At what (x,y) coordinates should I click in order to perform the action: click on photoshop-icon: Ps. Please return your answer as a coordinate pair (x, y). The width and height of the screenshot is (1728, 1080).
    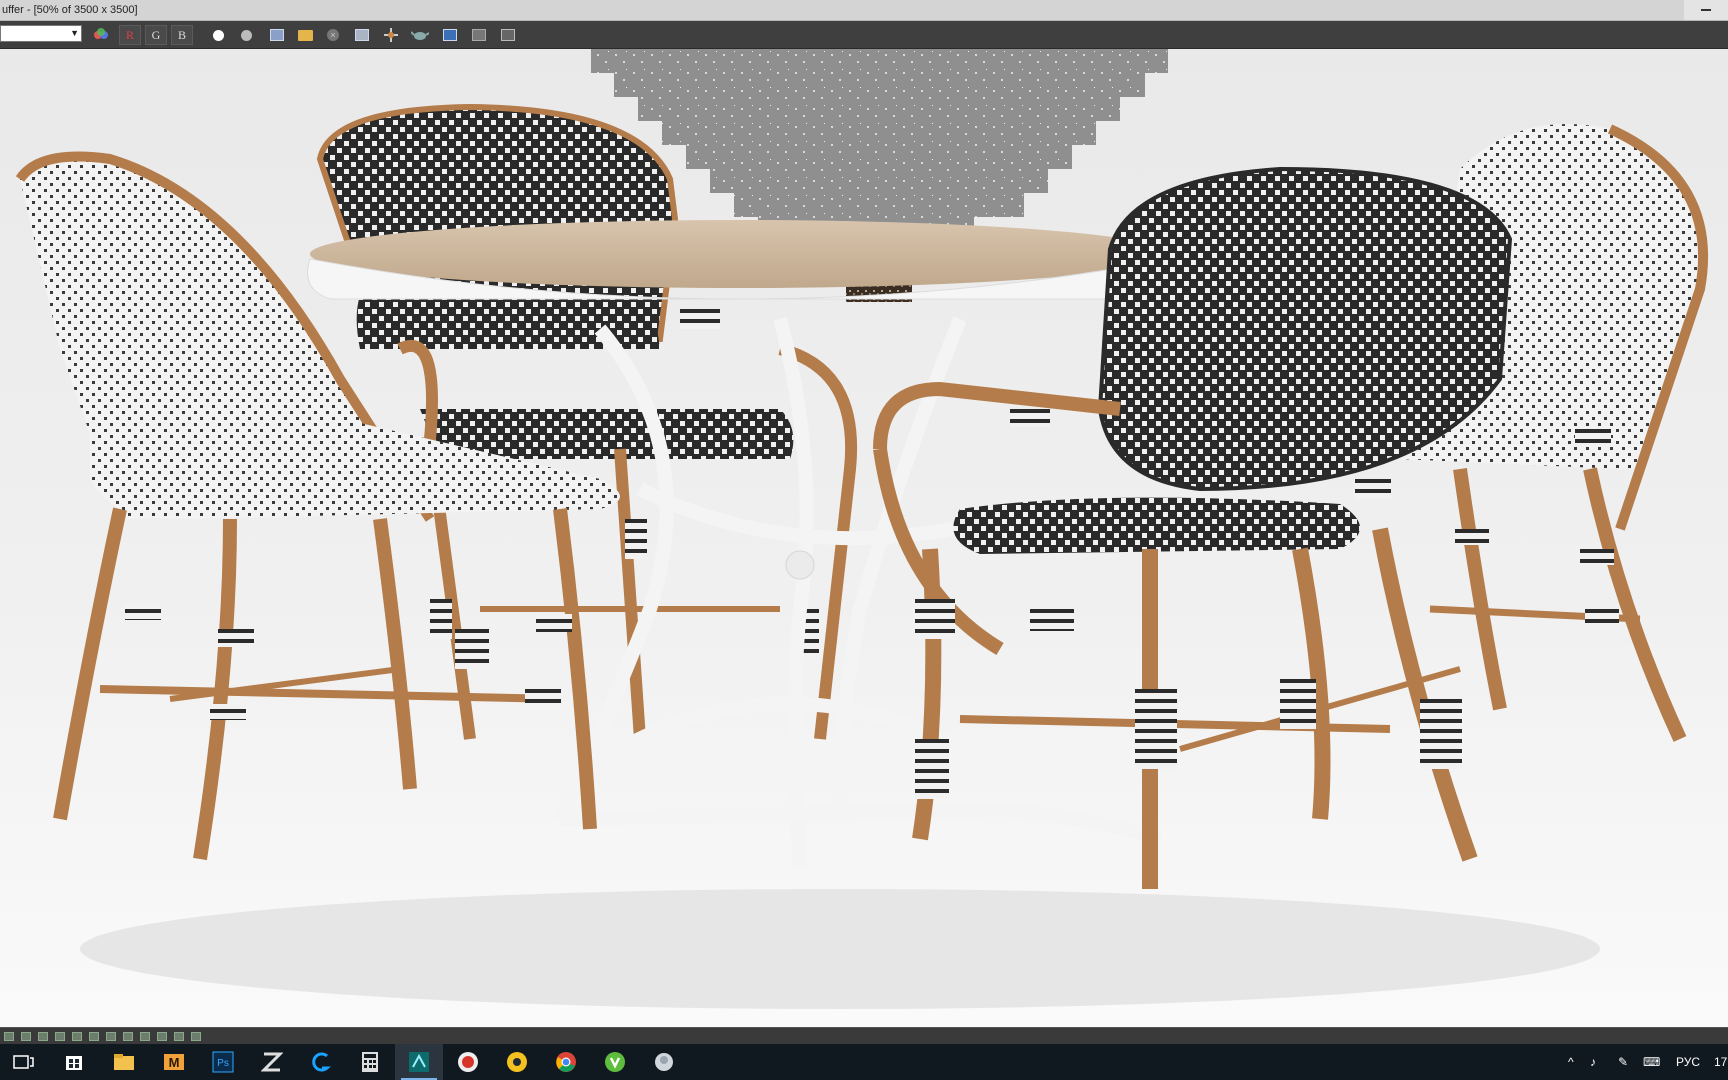
    Looking at the image, I should click on (223, 1062).